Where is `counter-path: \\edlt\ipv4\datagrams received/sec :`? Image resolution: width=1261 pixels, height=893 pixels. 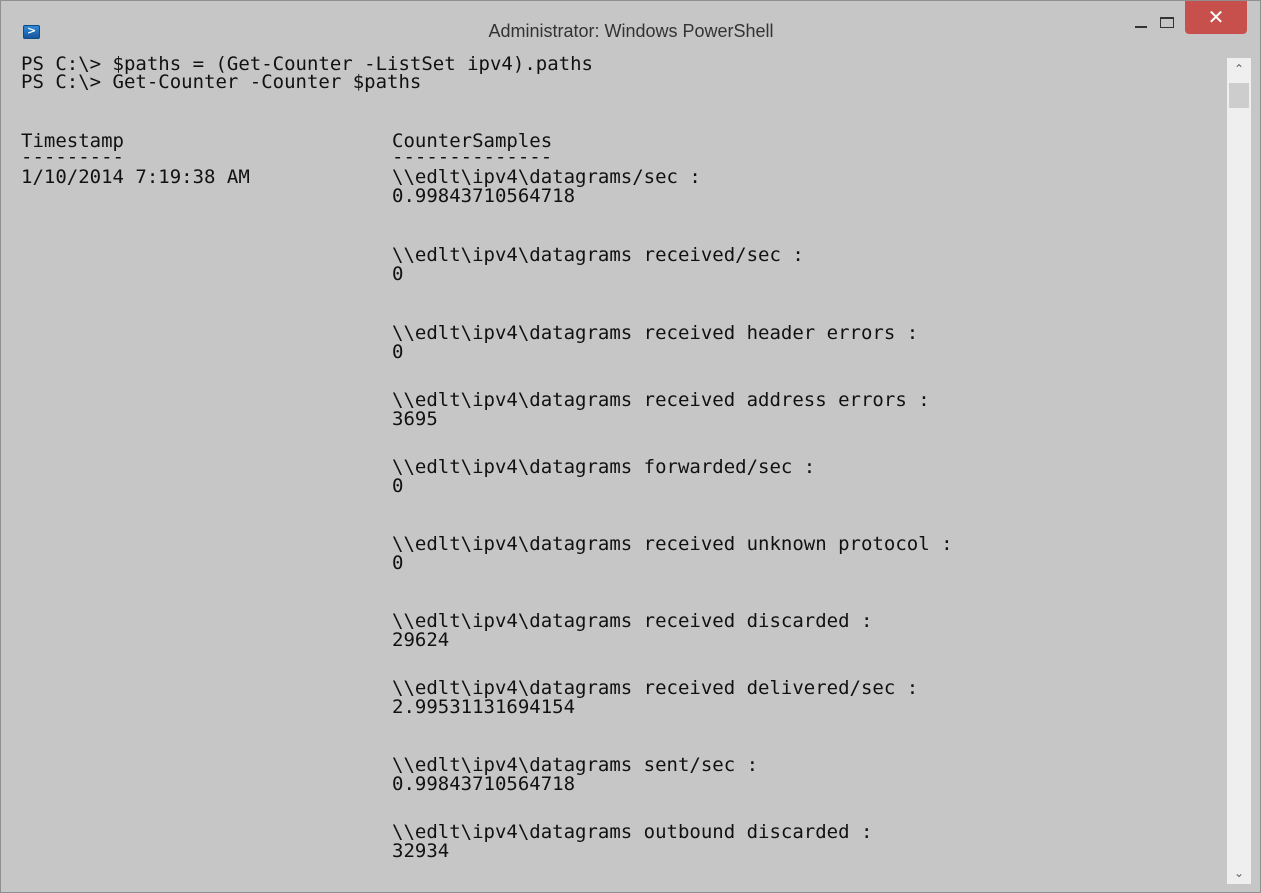
counter-path: \\edlt\ipv4\datagrams received/sec : is located at coordinates (598, 255).